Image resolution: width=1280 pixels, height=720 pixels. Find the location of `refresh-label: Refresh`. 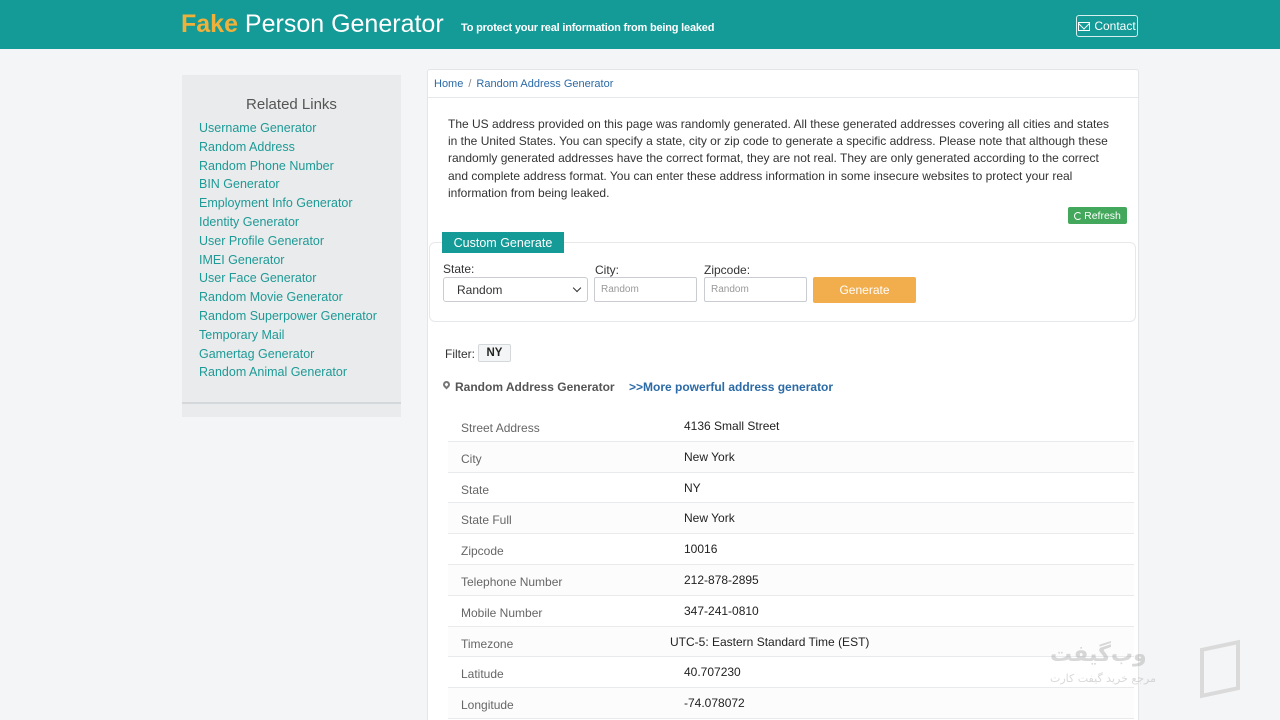

refresh-label: Refresh is located at coordinates (1102, 215).